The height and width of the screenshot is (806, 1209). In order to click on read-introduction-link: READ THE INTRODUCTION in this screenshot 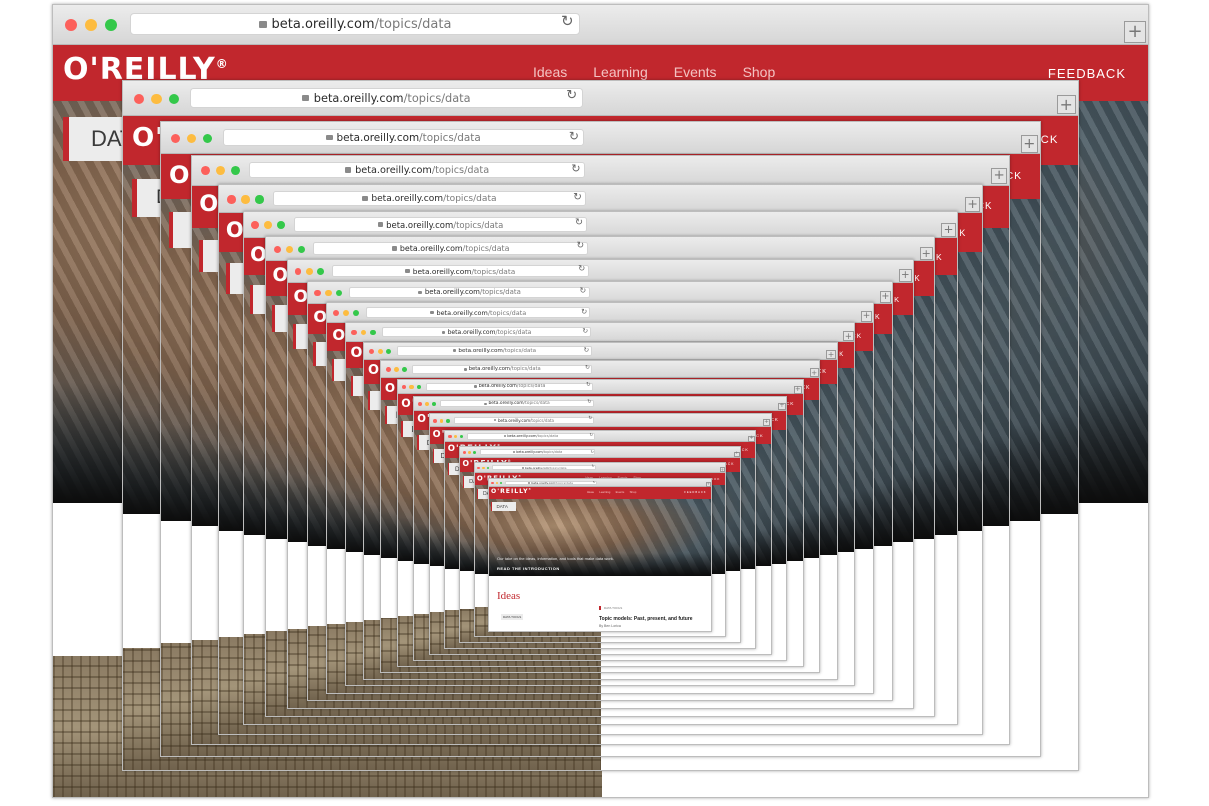, I will do `click(528, 568)`.